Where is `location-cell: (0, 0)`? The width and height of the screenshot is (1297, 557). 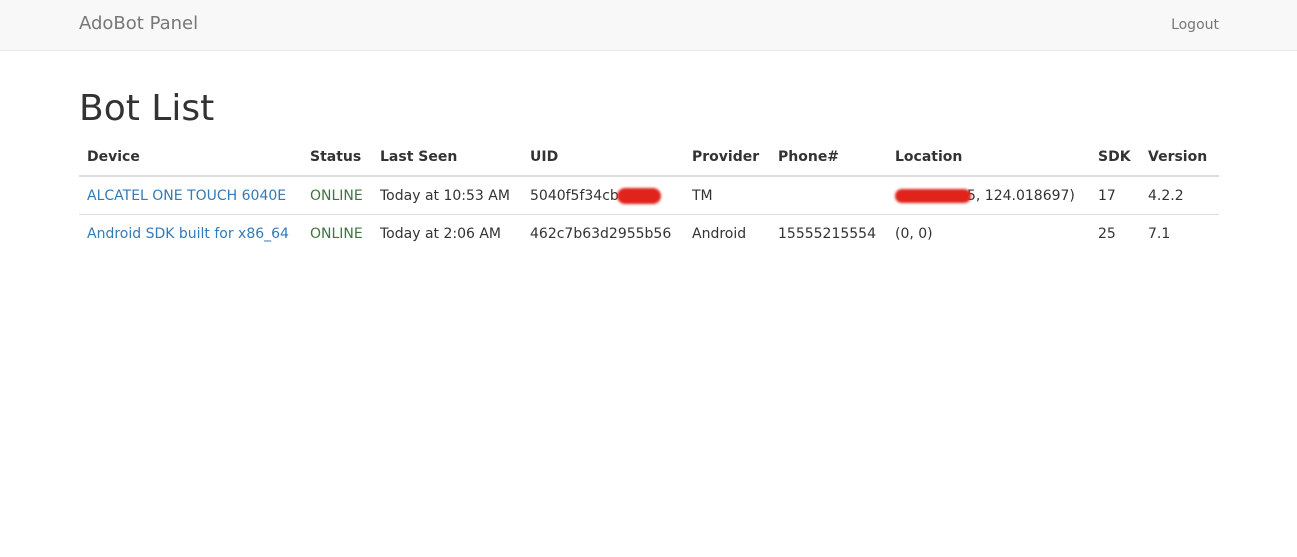
location-cell: (0, 0) is located at coordinates (914, 234).